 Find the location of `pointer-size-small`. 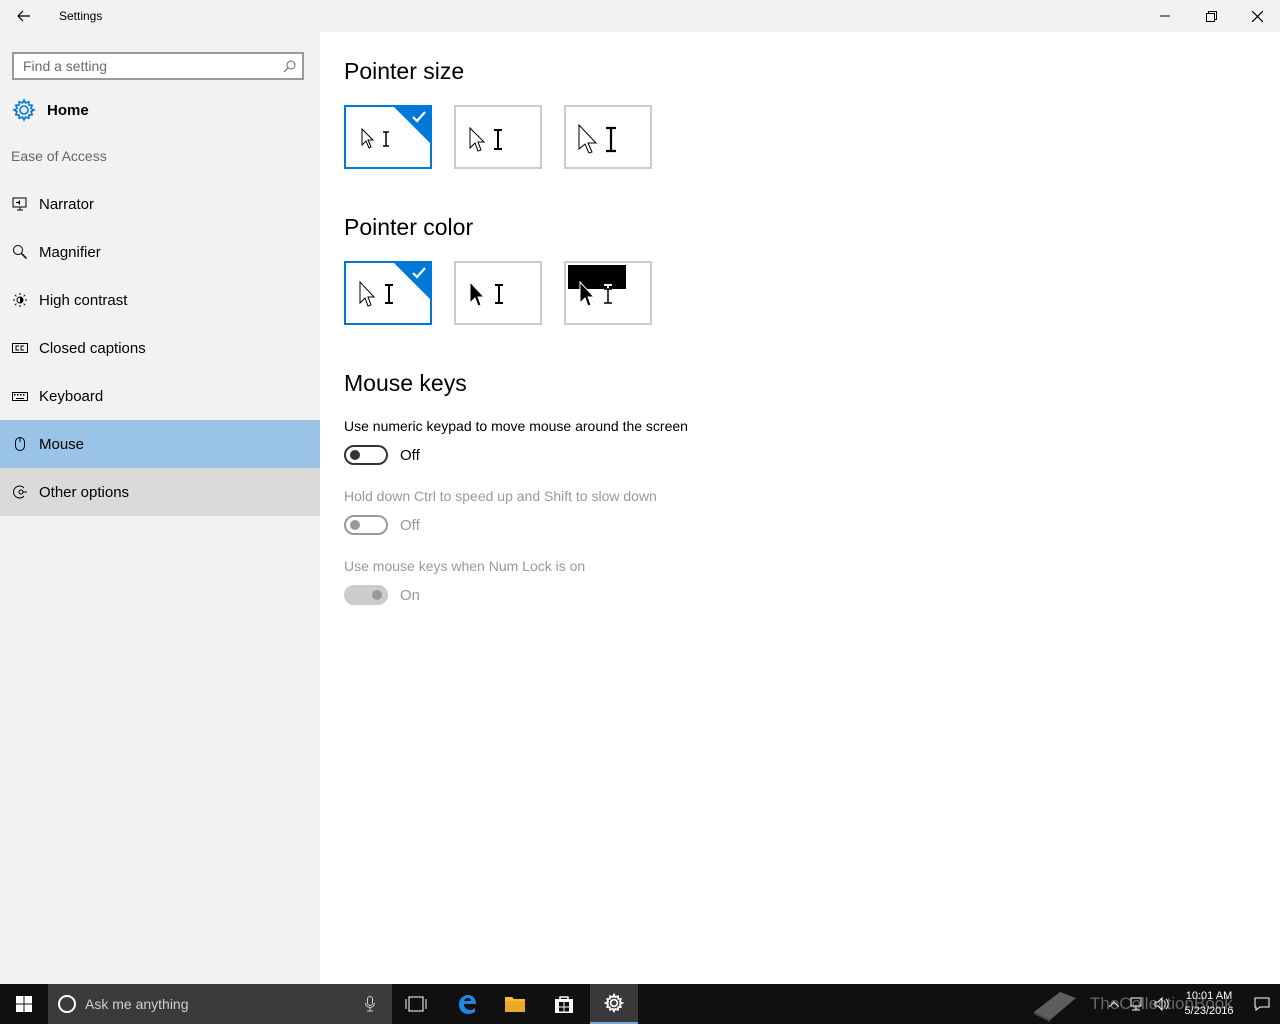

pointer-size-small is located at coordinates (388, 137).